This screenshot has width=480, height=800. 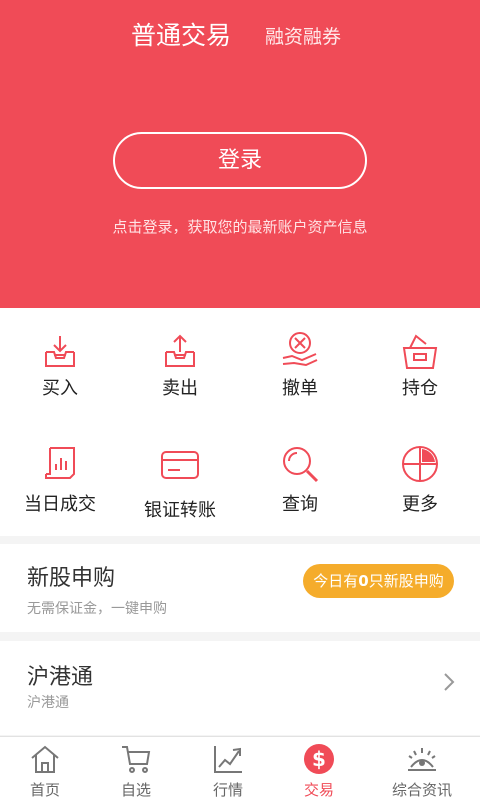 I want to click on ipo-card: 新股申购 无需保证金，一键申购 今日有0只新股申购, so click(x=240, y=588).